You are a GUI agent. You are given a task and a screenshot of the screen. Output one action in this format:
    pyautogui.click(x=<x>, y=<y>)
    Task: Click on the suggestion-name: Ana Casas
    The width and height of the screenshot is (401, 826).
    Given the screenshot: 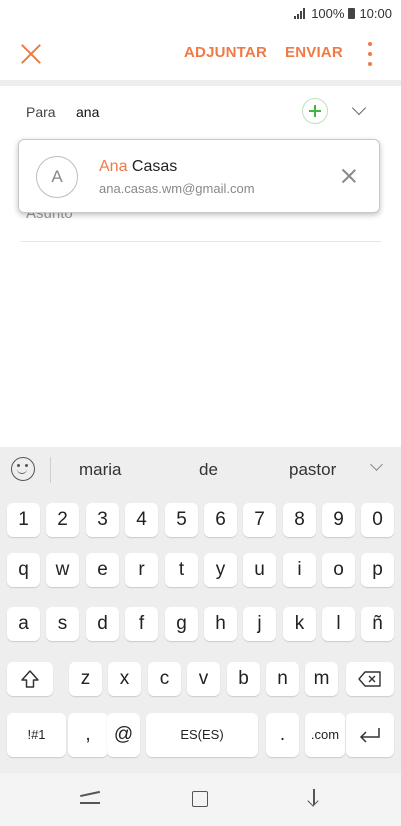 What is the action you would take?
    pyautogui.click(x=138, y=167)
    